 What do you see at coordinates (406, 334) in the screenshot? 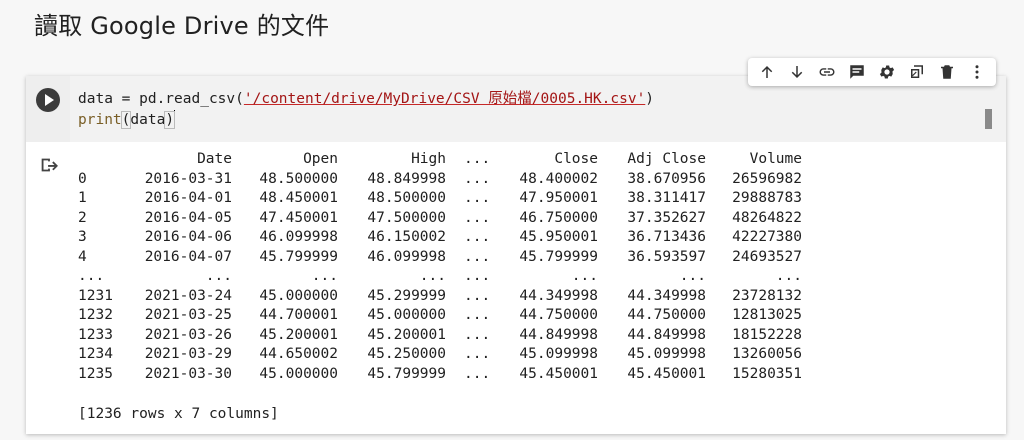
I see `cell-high: 45.200001` at bounding box center [406, 334].